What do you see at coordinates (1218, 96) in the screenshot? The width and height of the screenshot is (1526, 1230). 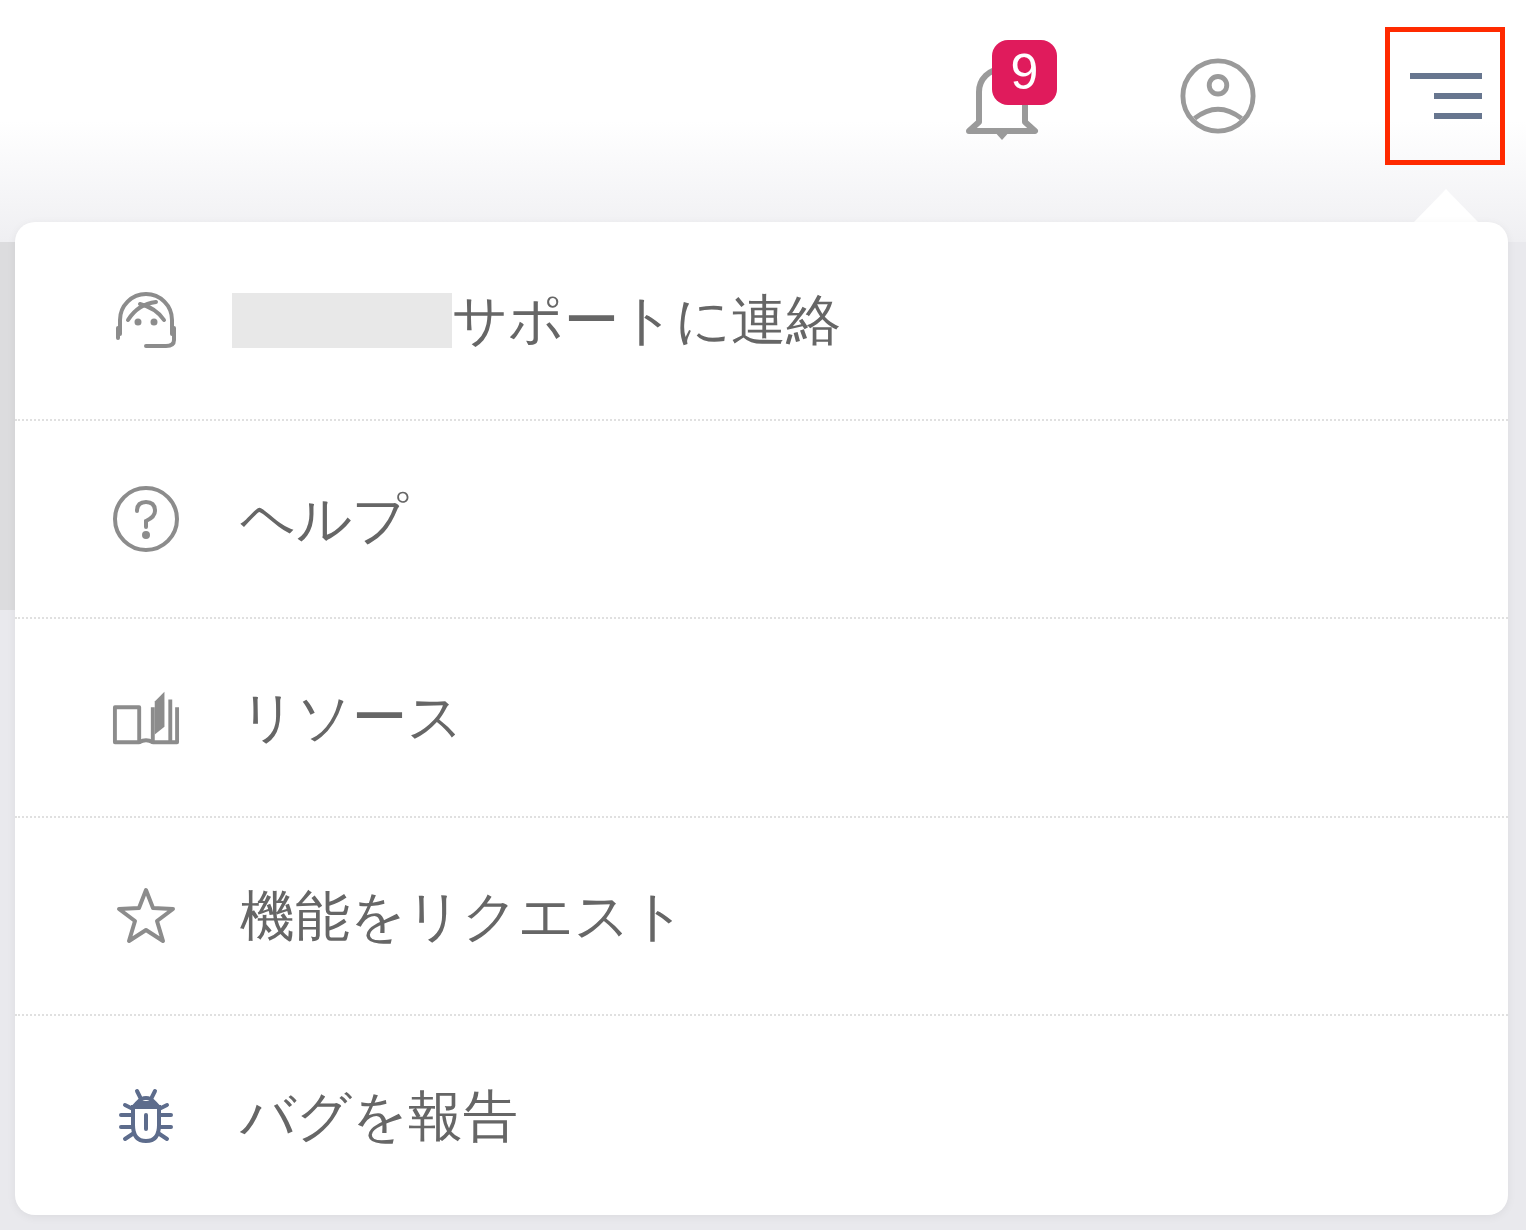 I see `profile-icon` at bounding box center [1218, 96].